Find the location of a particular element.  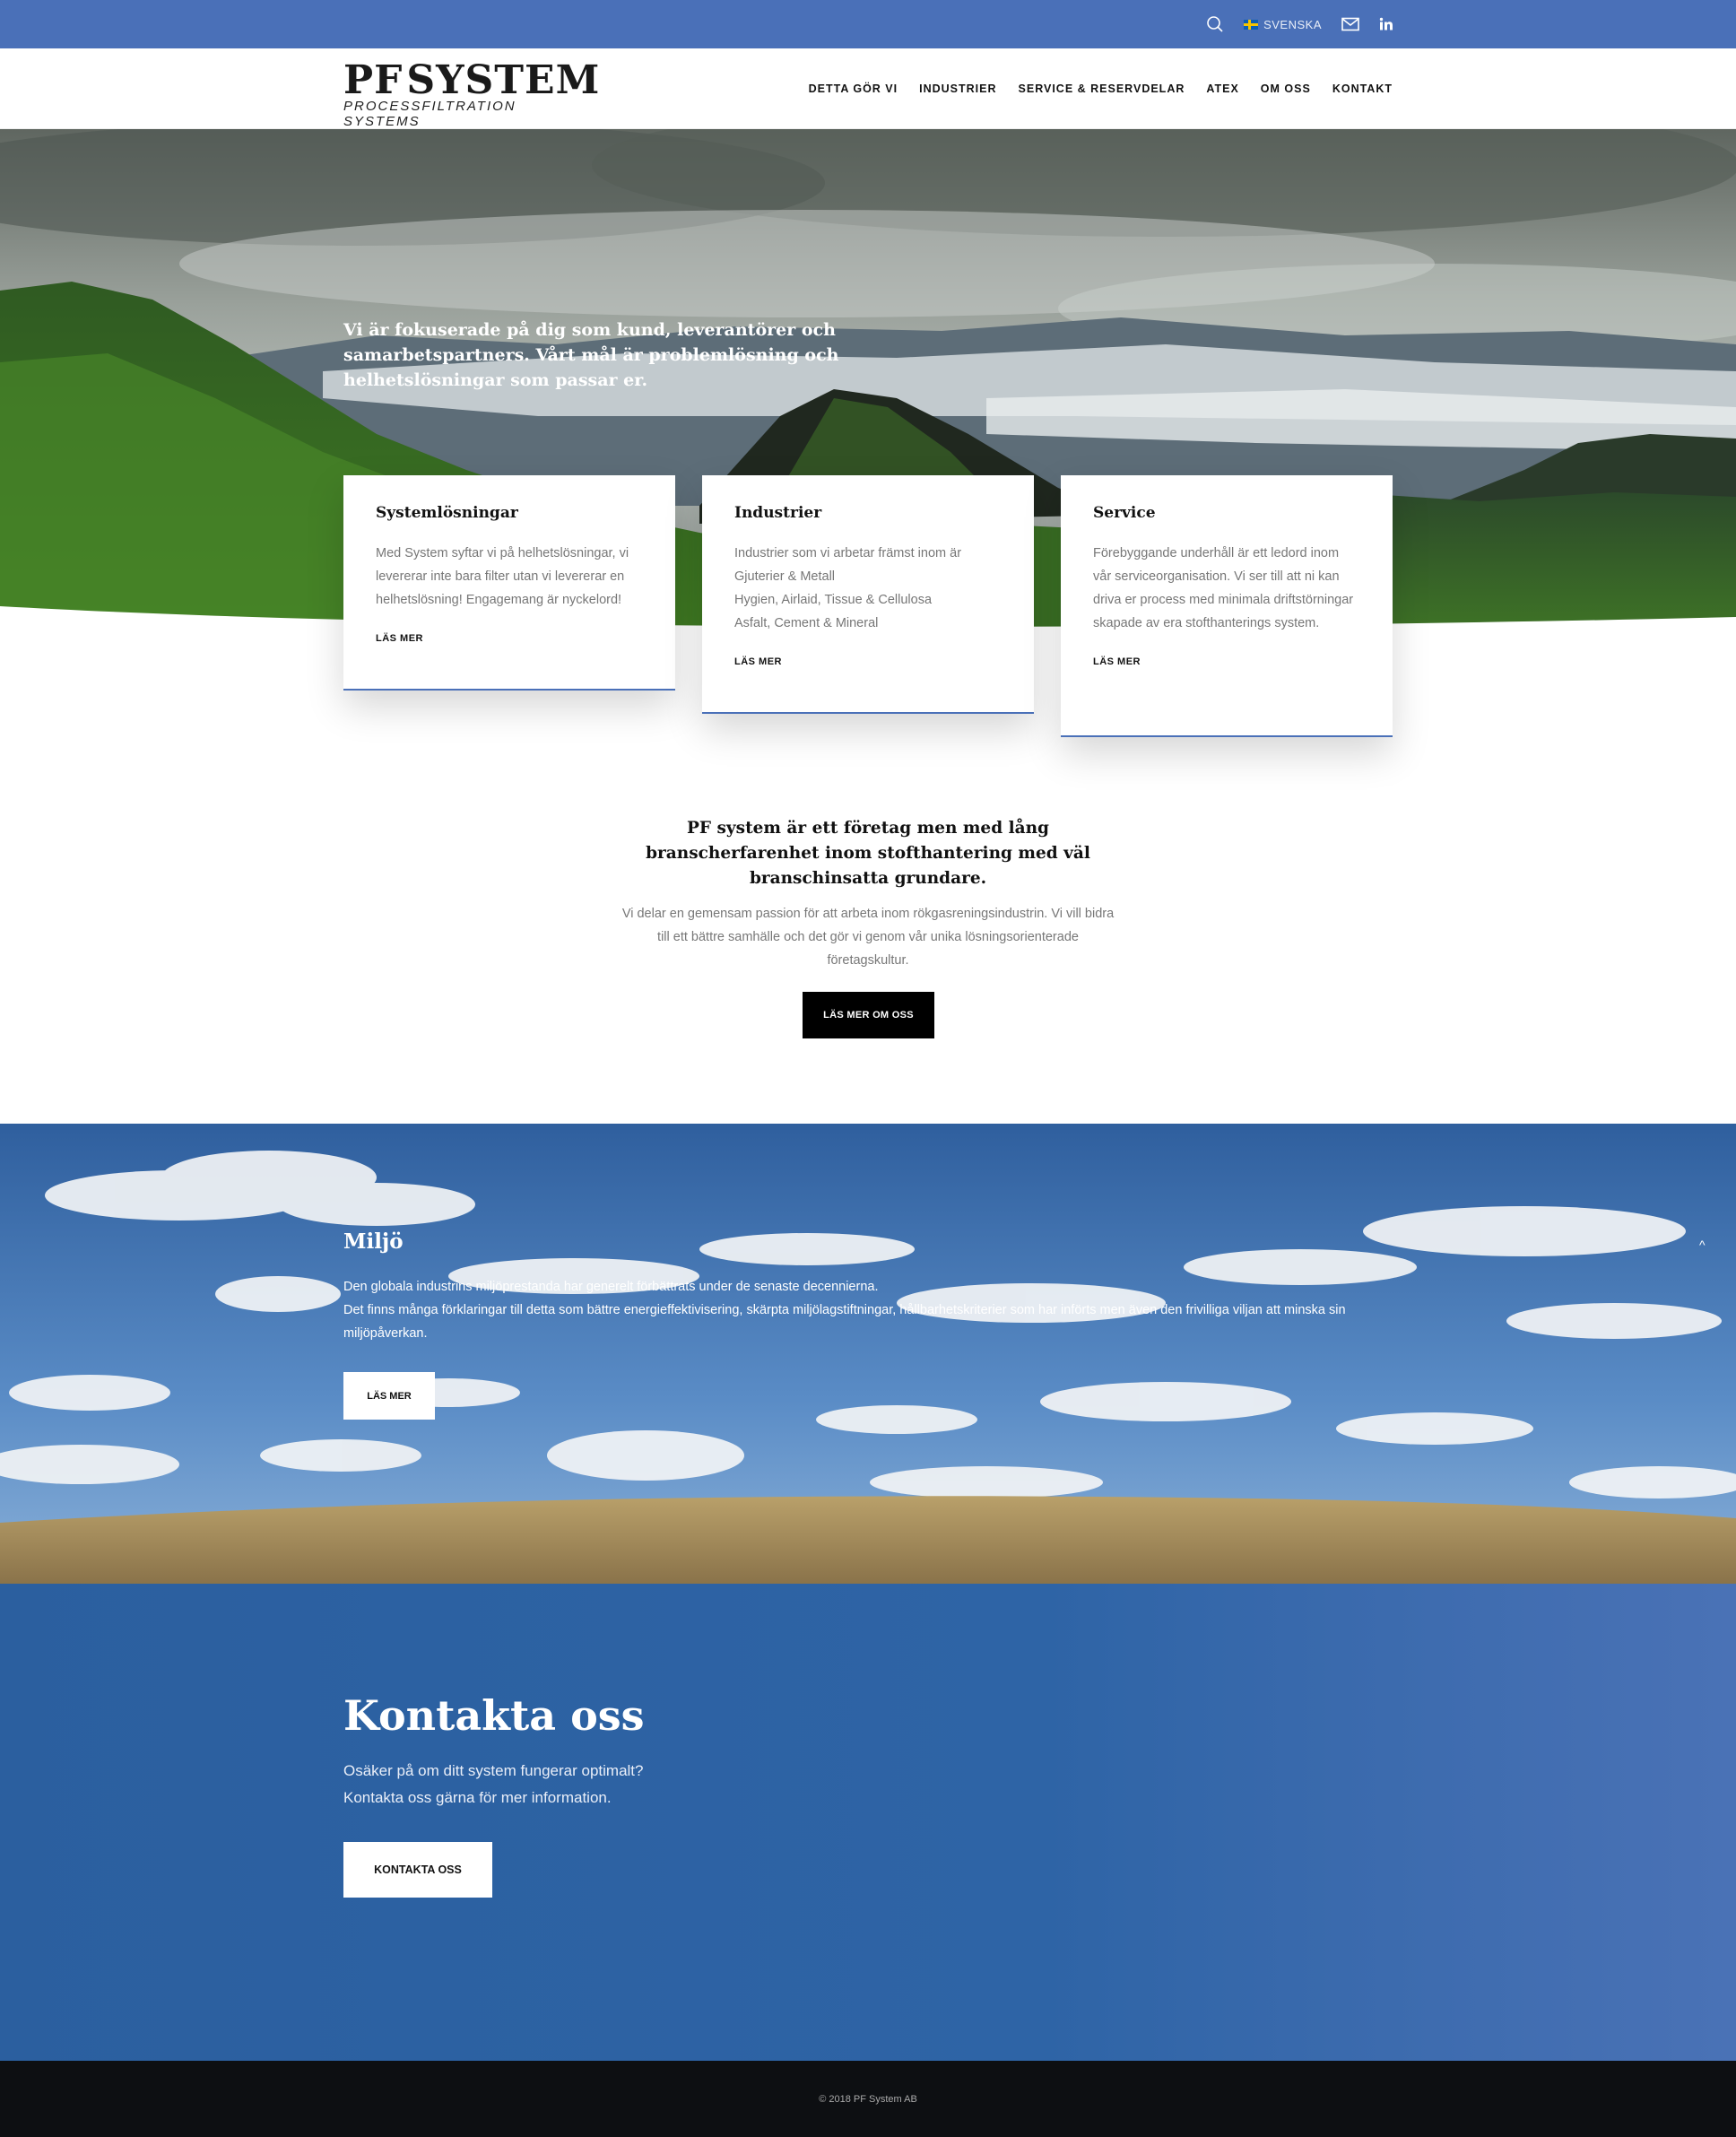

logo-tagline: PROCESSFILTRATION SYSTEMS is located at coordinates (429, 114).